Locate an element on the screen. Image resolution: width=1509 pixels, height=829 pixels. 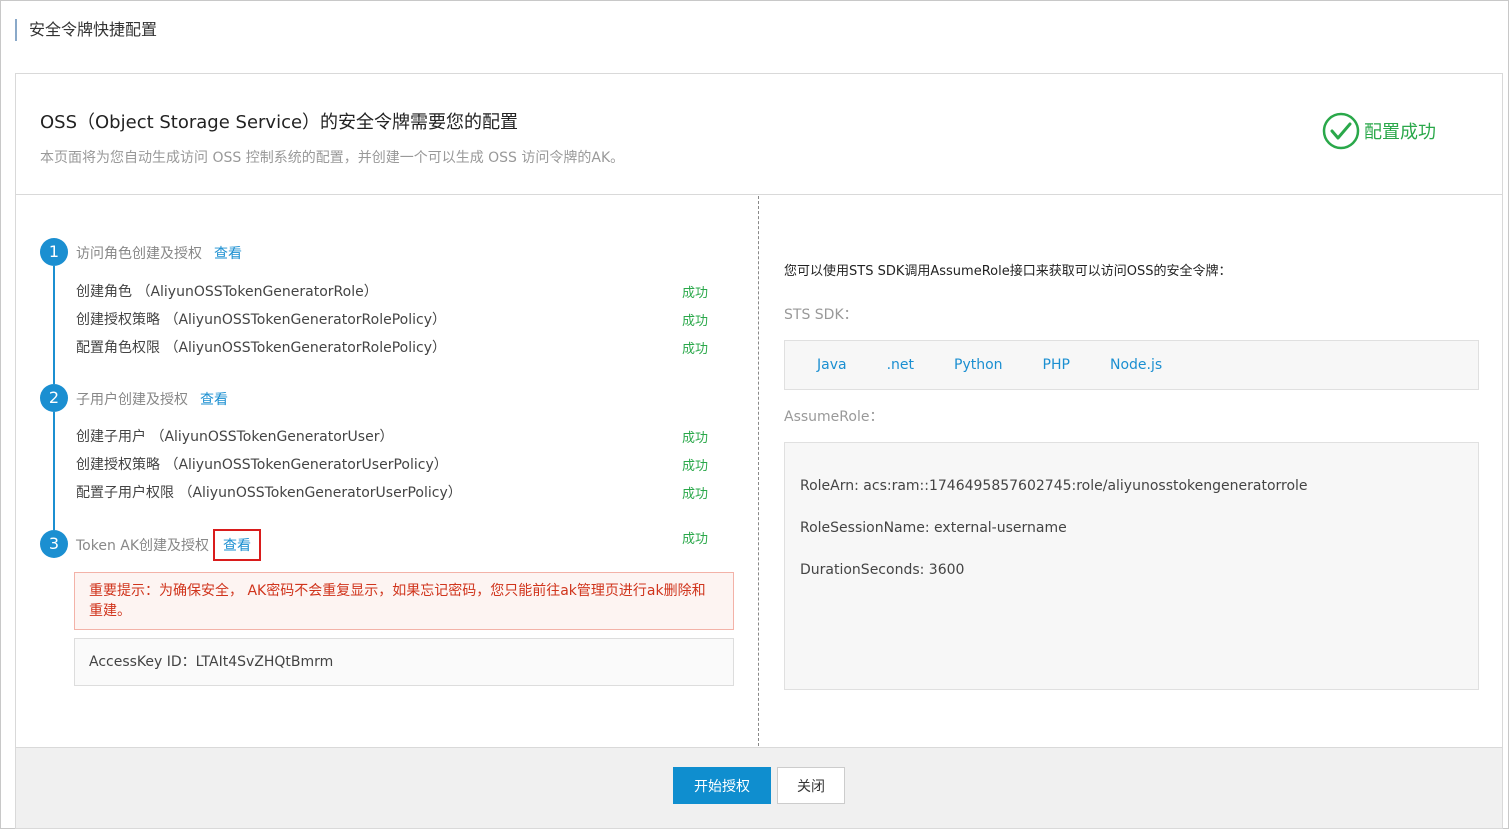
access-key-field: AccessKey ID：LTAIt4SvZHQtBmrm is located at coordinates (404, 662).